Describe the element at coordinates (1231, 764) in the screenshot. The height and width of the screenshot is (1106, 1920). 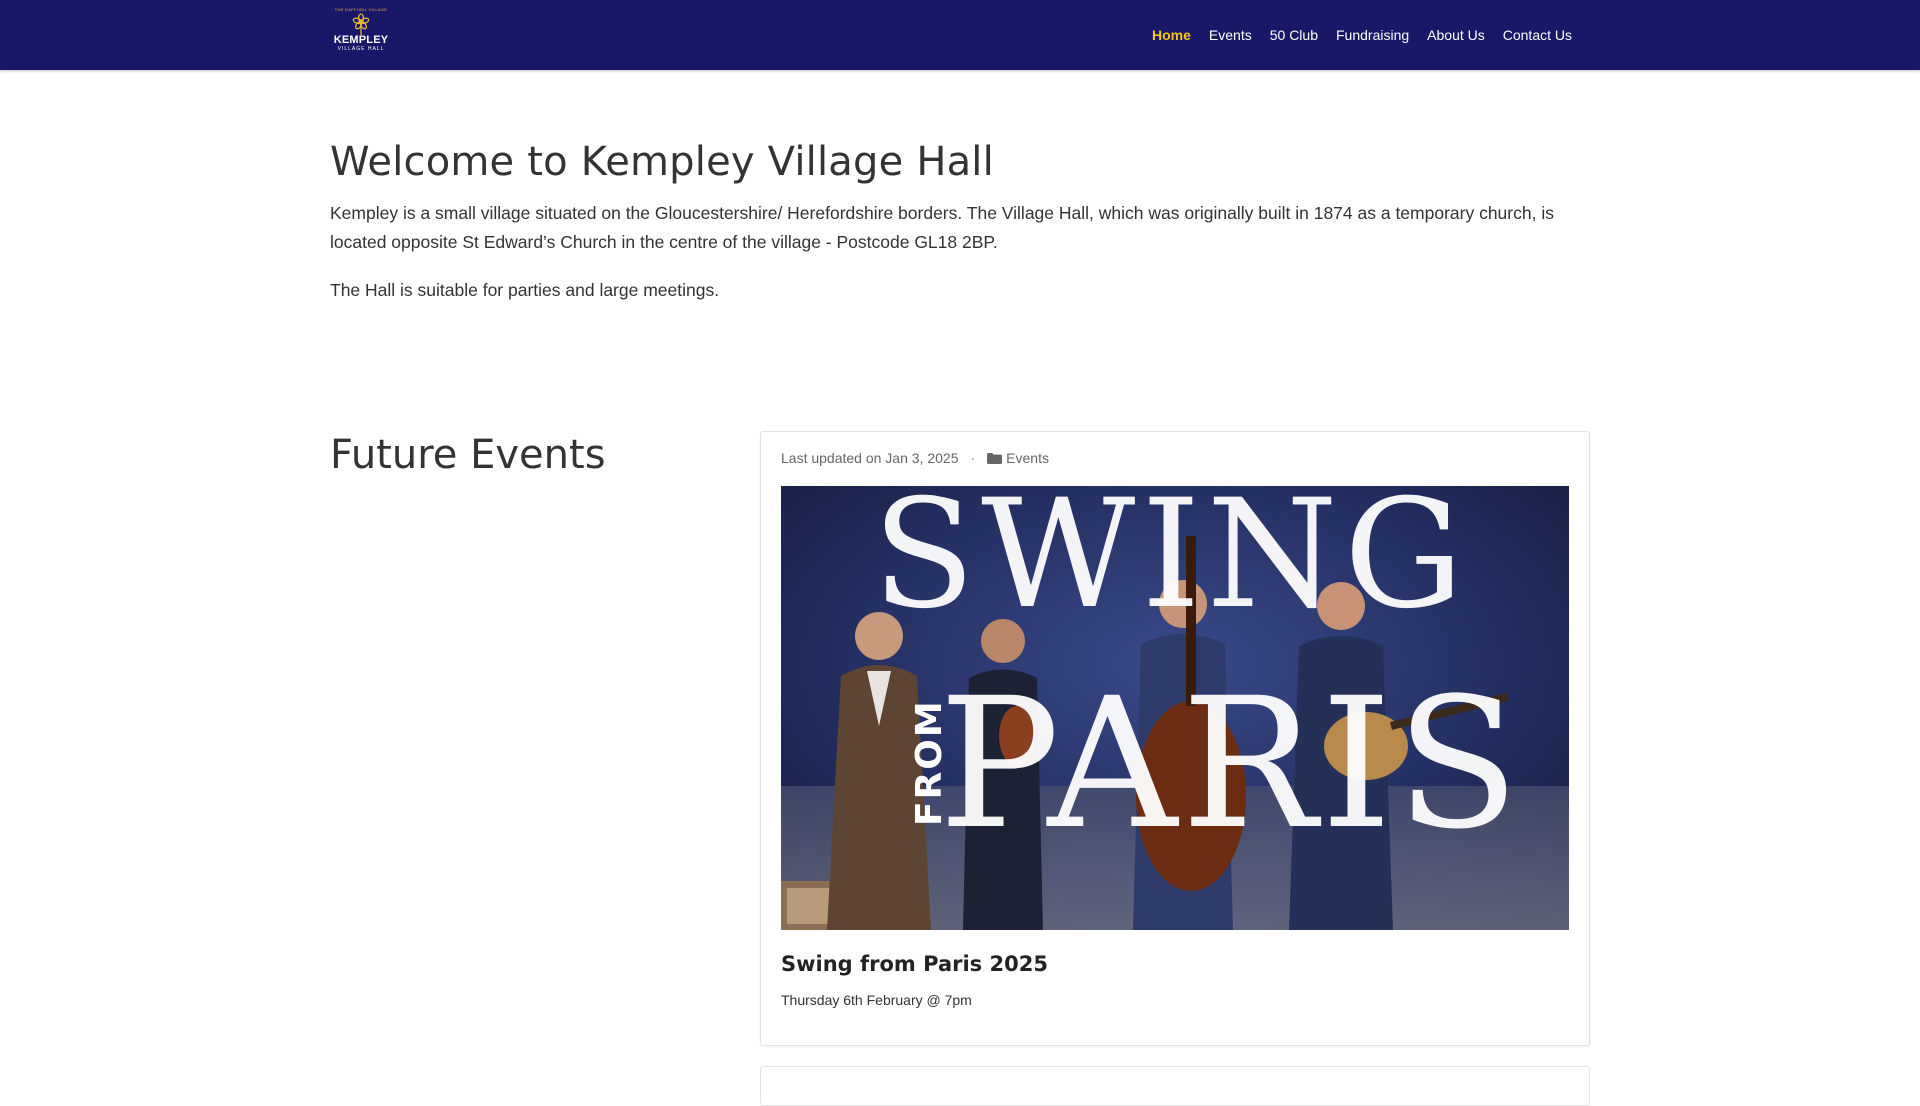
I see `poster-word-main: PARIS` at that location.